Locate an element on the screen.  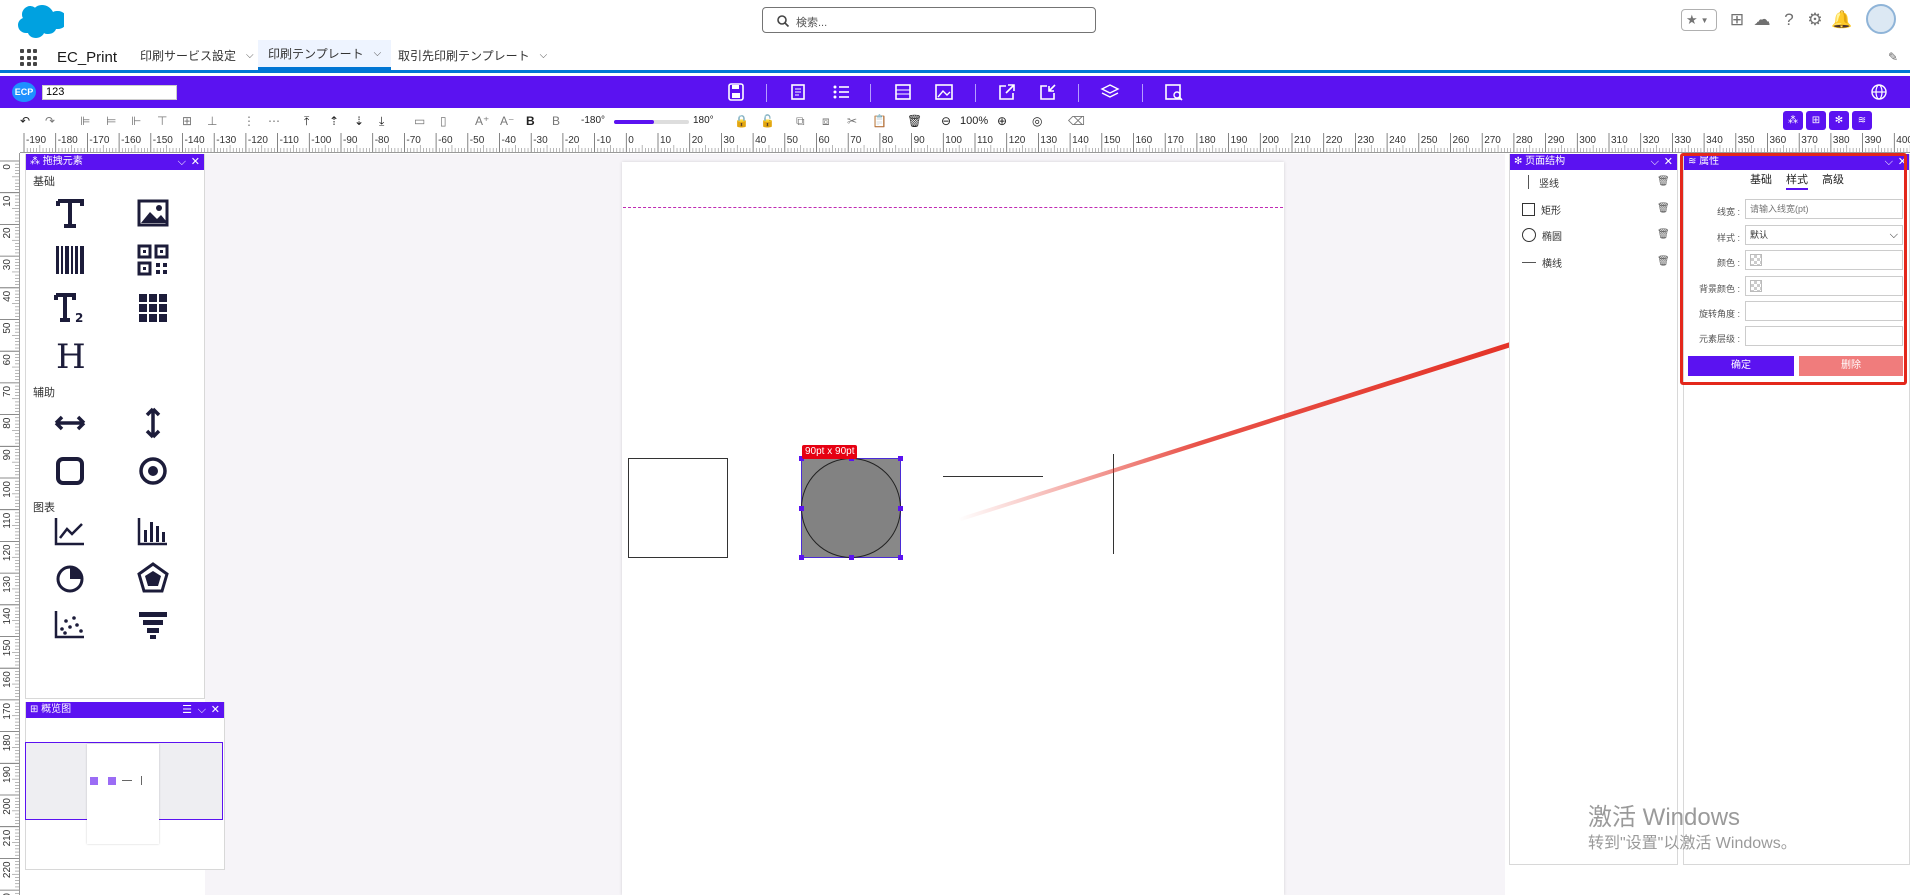
structure-item-ellipse: 椭圆 is located at coordinates (1542, 235).